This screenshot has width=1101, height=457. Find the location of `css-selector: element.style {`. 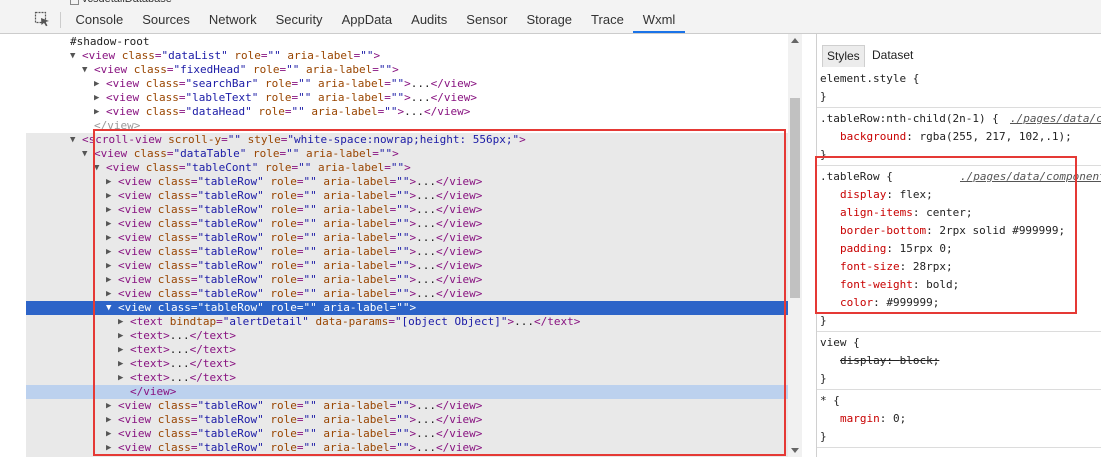

css-selector: element.style { is located at coordinates (869, 79).